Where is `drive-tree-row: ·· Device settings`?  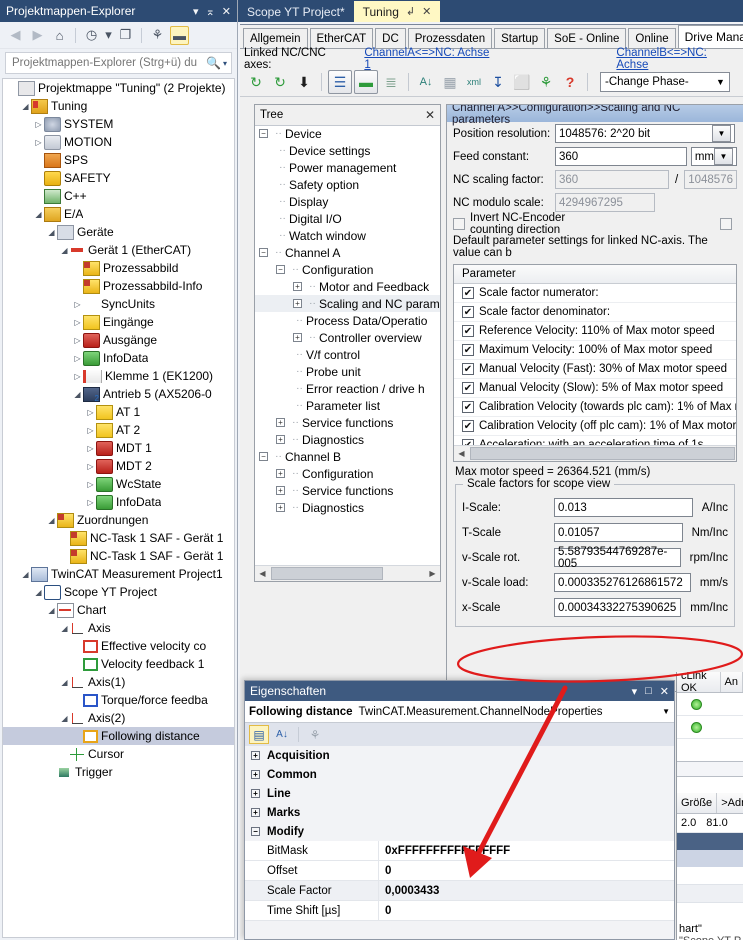 drive-tree-row: ·· Device settings is located at coordinates (347, 150).